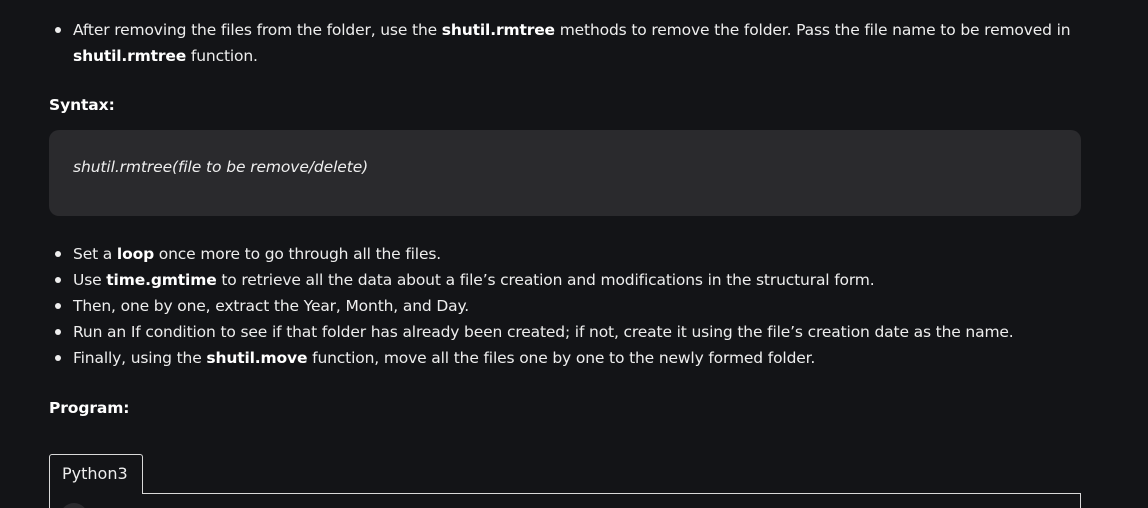  What do you see at coordinates (95, 254) in the screenshot?
I see `list-item-text: Set a` at bounding box center [95, 254].